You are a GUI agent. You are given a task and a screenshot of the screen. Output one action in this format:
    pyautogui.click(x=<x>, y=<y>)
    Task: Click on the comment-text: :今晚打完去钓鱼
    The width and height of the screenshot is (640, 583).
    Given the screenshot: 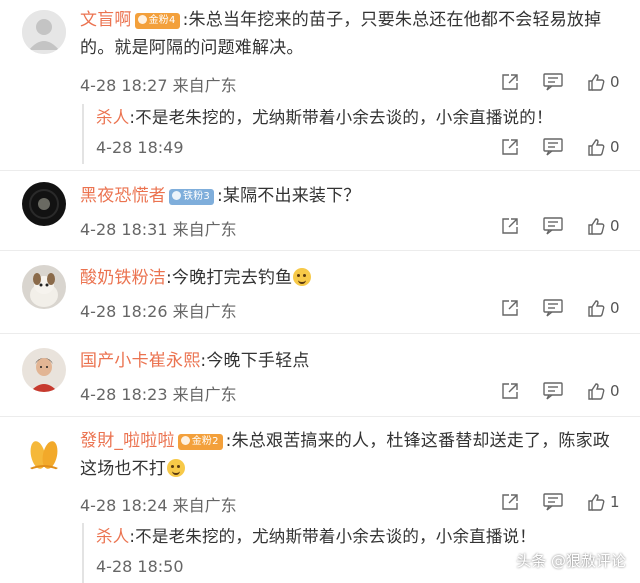 What is the action you would take?
    pyautogui.click(x=229, y=278)
    